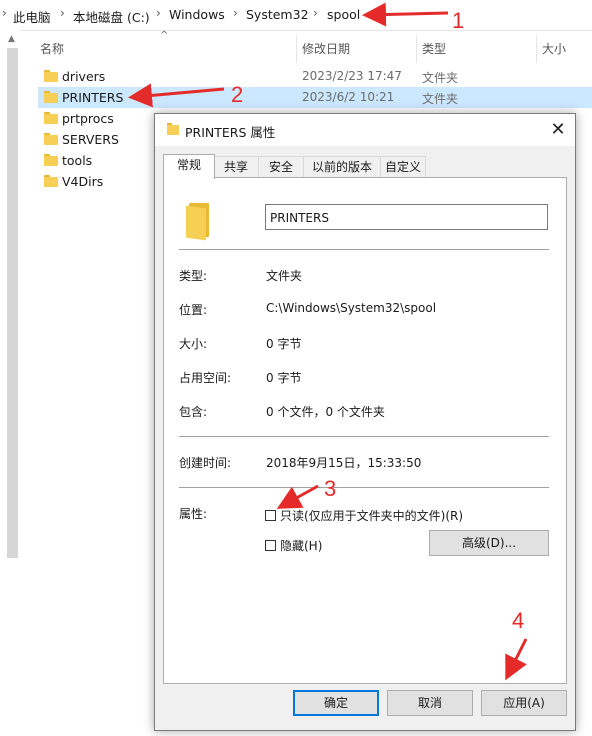 Image resolution: width=592 pixels, height=736 pixels. What do you see at coordinates (326, 48) in the screenshot?
I see `column-header-date: 修改日期` at bounding box center [326, 48].